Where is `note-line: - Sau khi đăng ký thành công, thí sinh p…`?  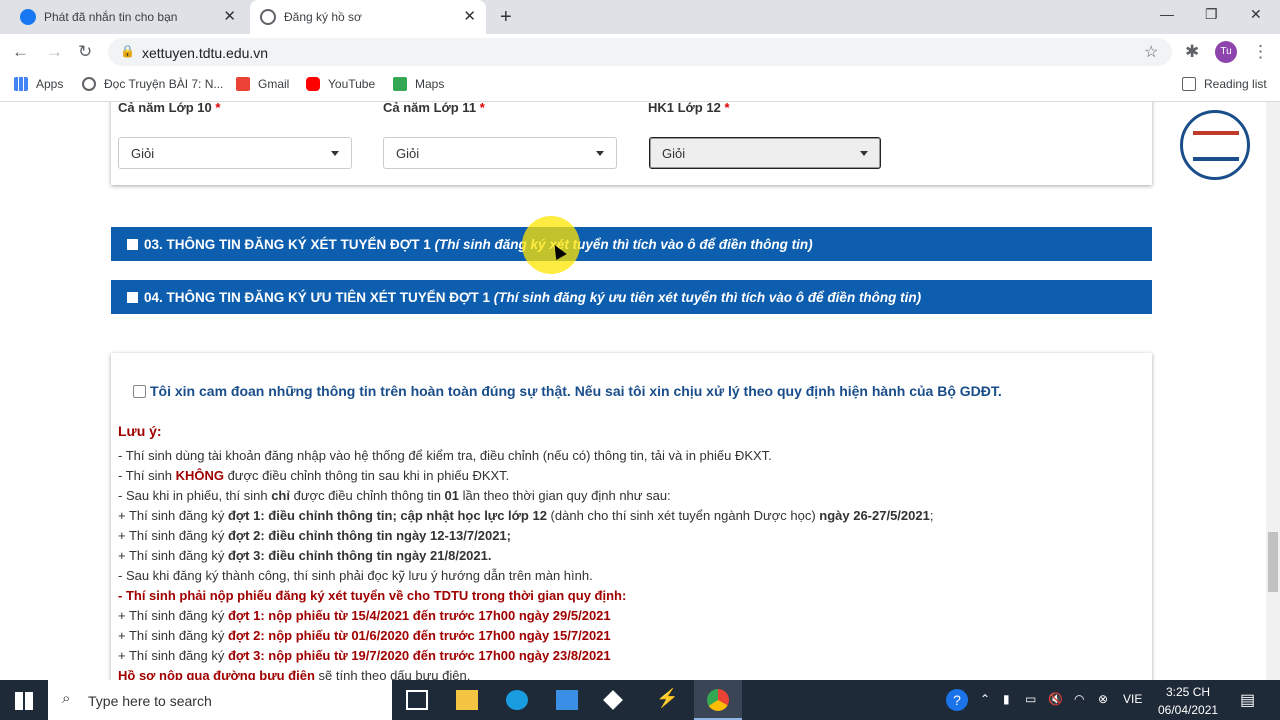 note-line: - Sau khi đăng ký thành công, thí sinh p… is located at coordinates (355, 575).